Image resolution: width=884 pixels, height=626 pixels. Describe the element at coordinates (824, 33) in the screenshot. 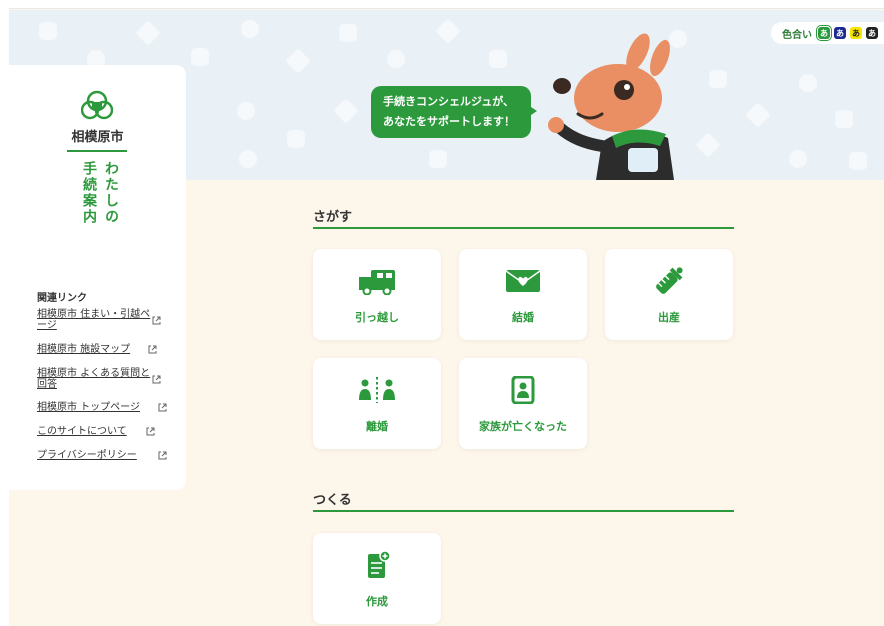

I see `color-swatch-green: あ` at that location.